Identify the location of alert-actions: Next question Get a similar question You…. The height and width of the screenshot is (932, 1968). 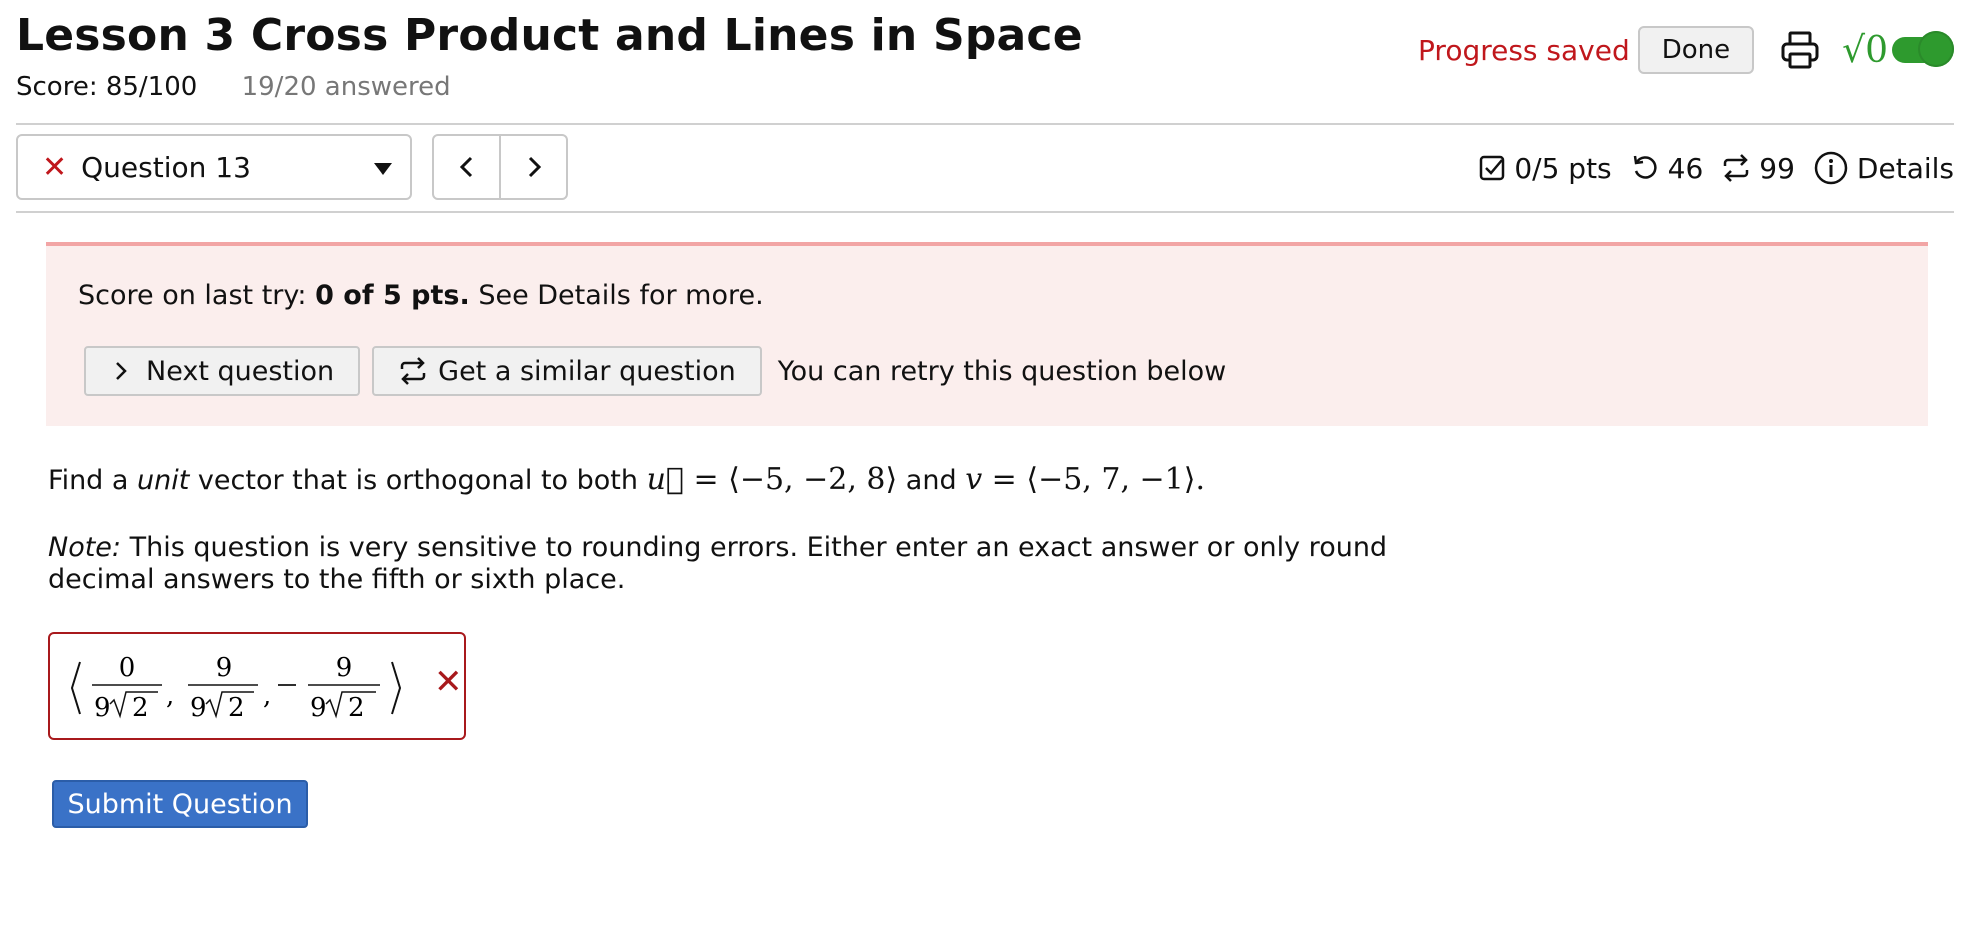
(655, 371).